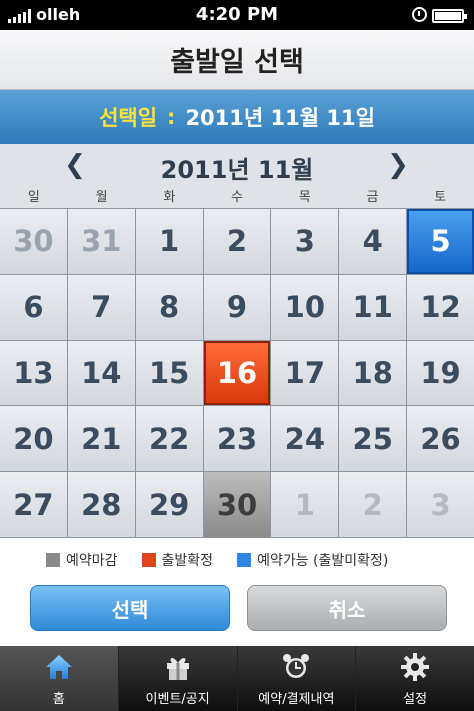  I want to click on legend-label-confirmed: 출발확정, so click(187, 561).